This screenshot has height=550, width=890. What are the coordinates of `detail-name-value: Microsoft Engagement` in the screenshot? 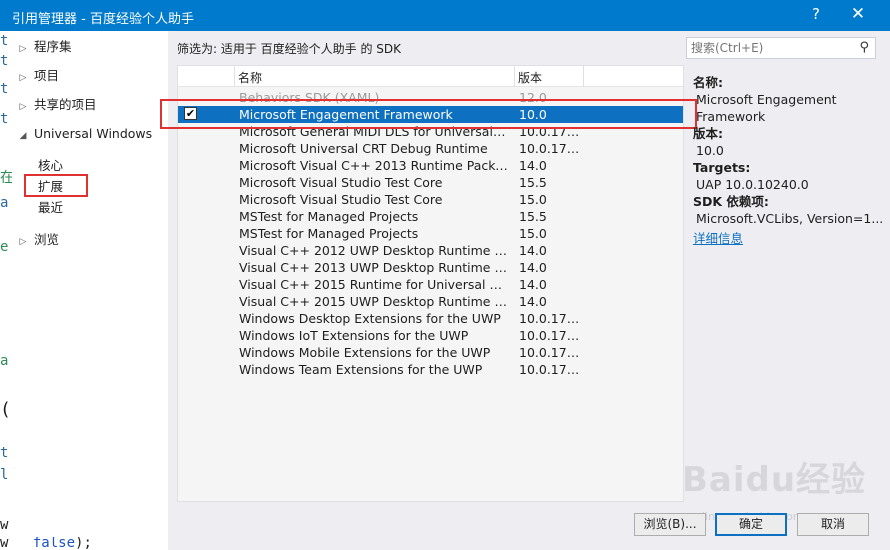 It's located at (766, 99).